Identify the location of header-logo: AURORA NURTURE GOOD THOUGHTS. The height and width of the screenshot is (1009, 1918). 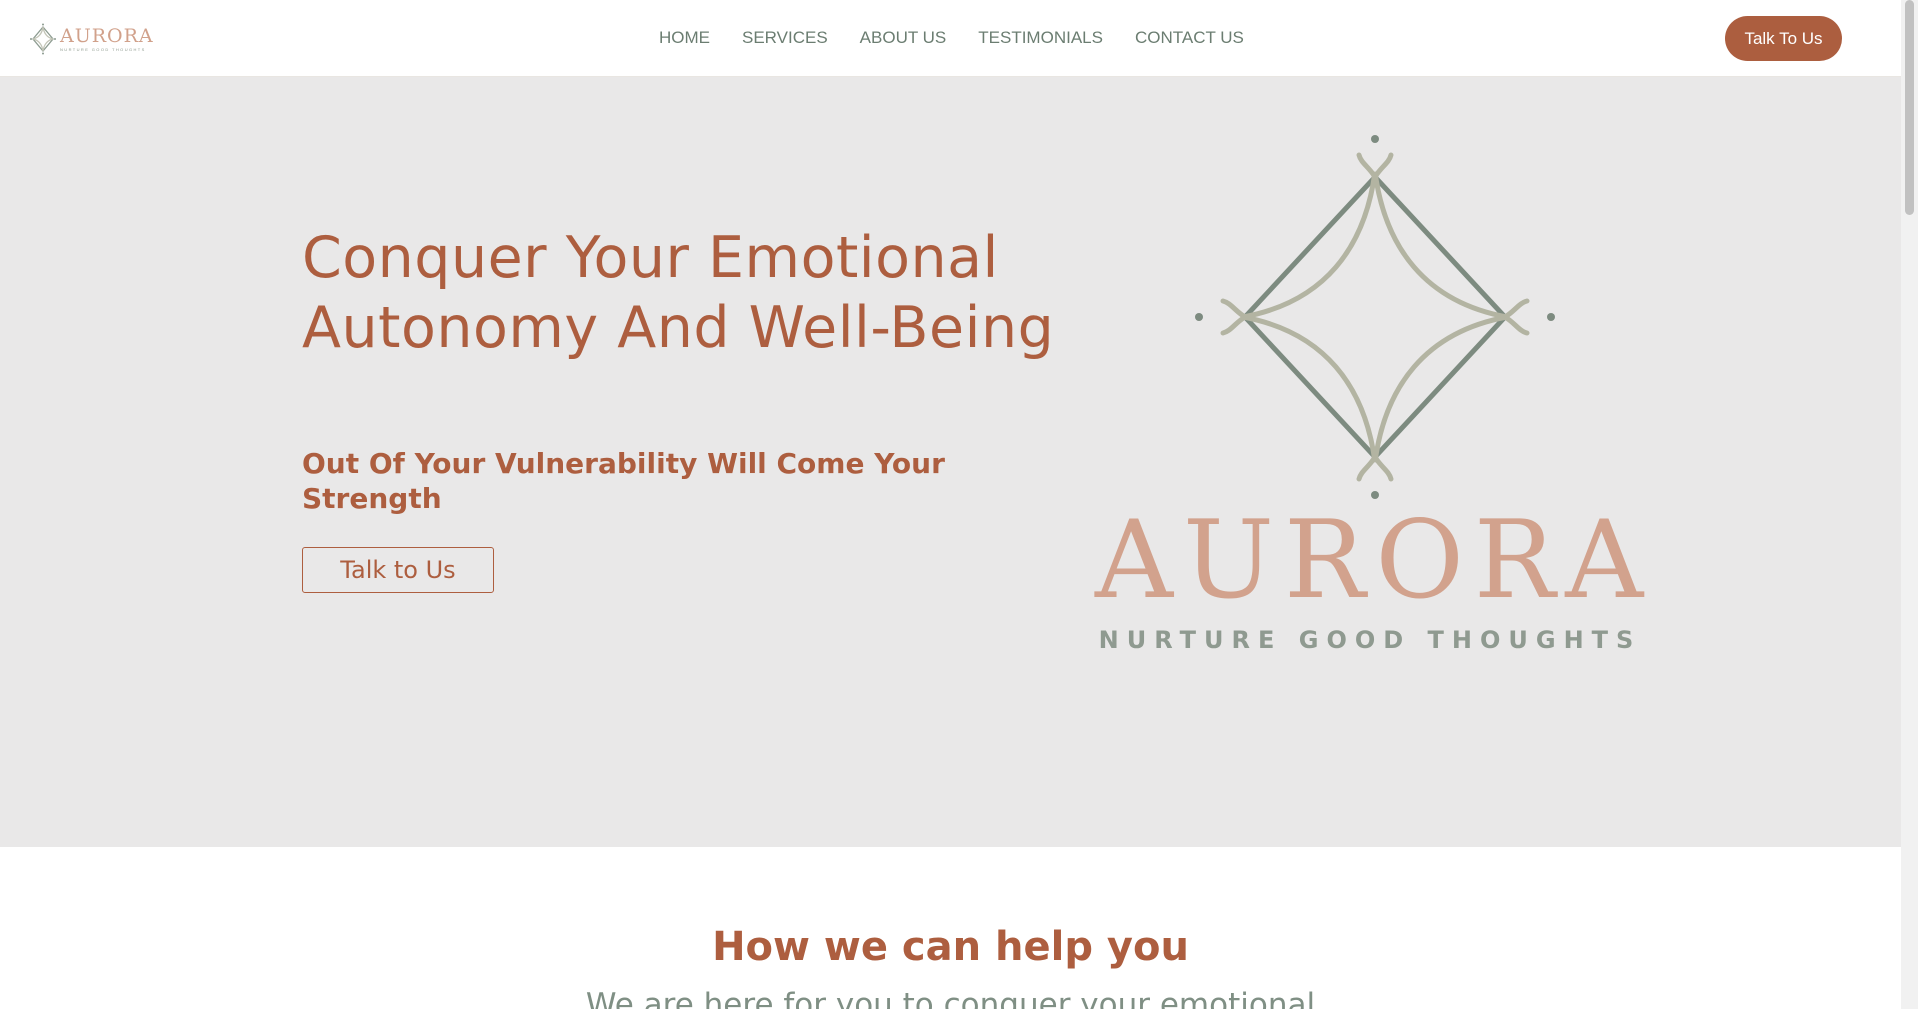
(92, 39).